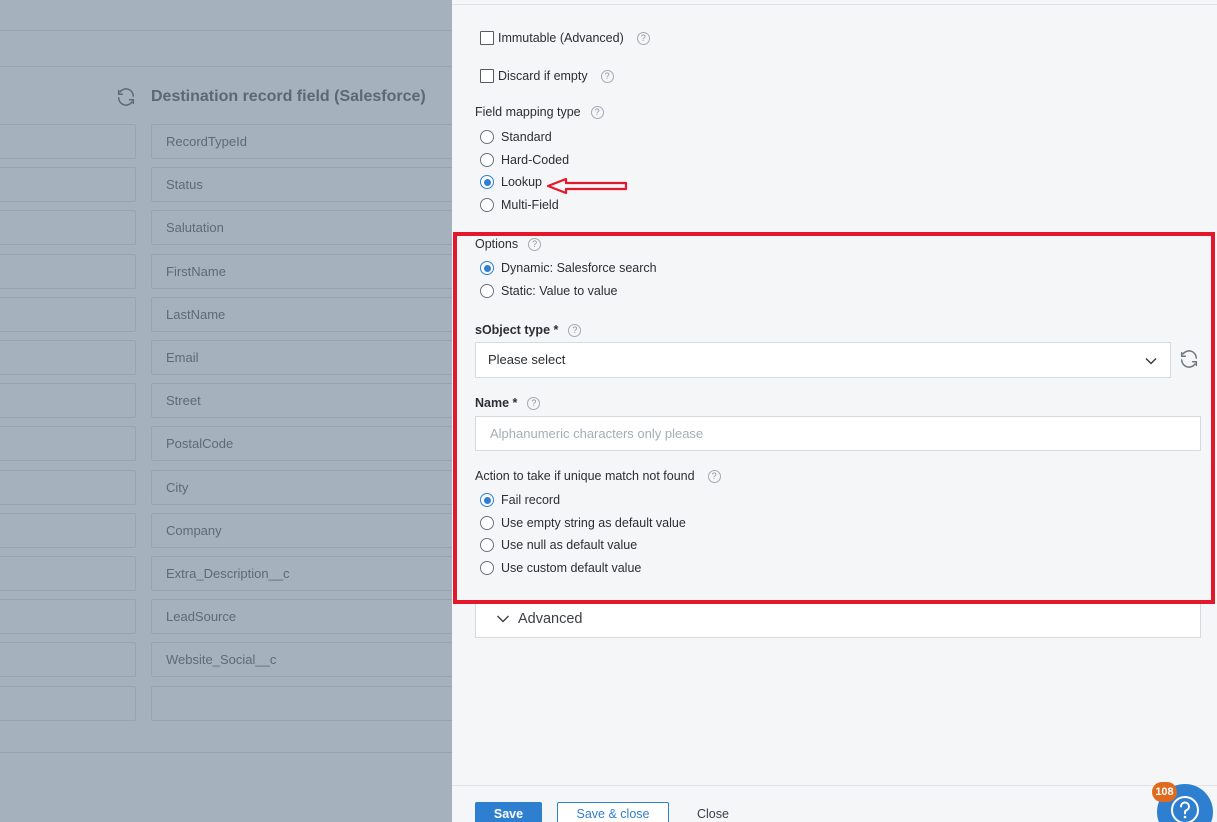 The width and height of the screenshot is (1217, 822). I want to click on sobject-select: Please select, so click(823, 360).